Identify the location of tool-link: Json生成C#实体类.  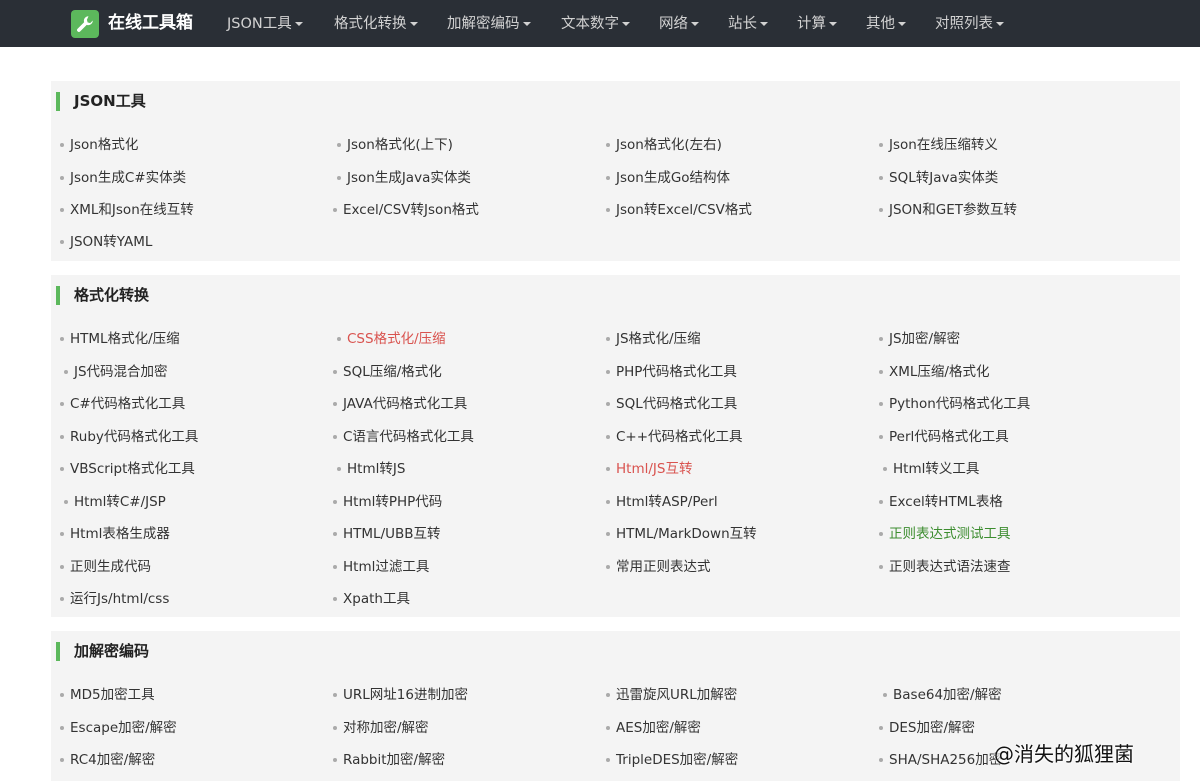
(123, 178).